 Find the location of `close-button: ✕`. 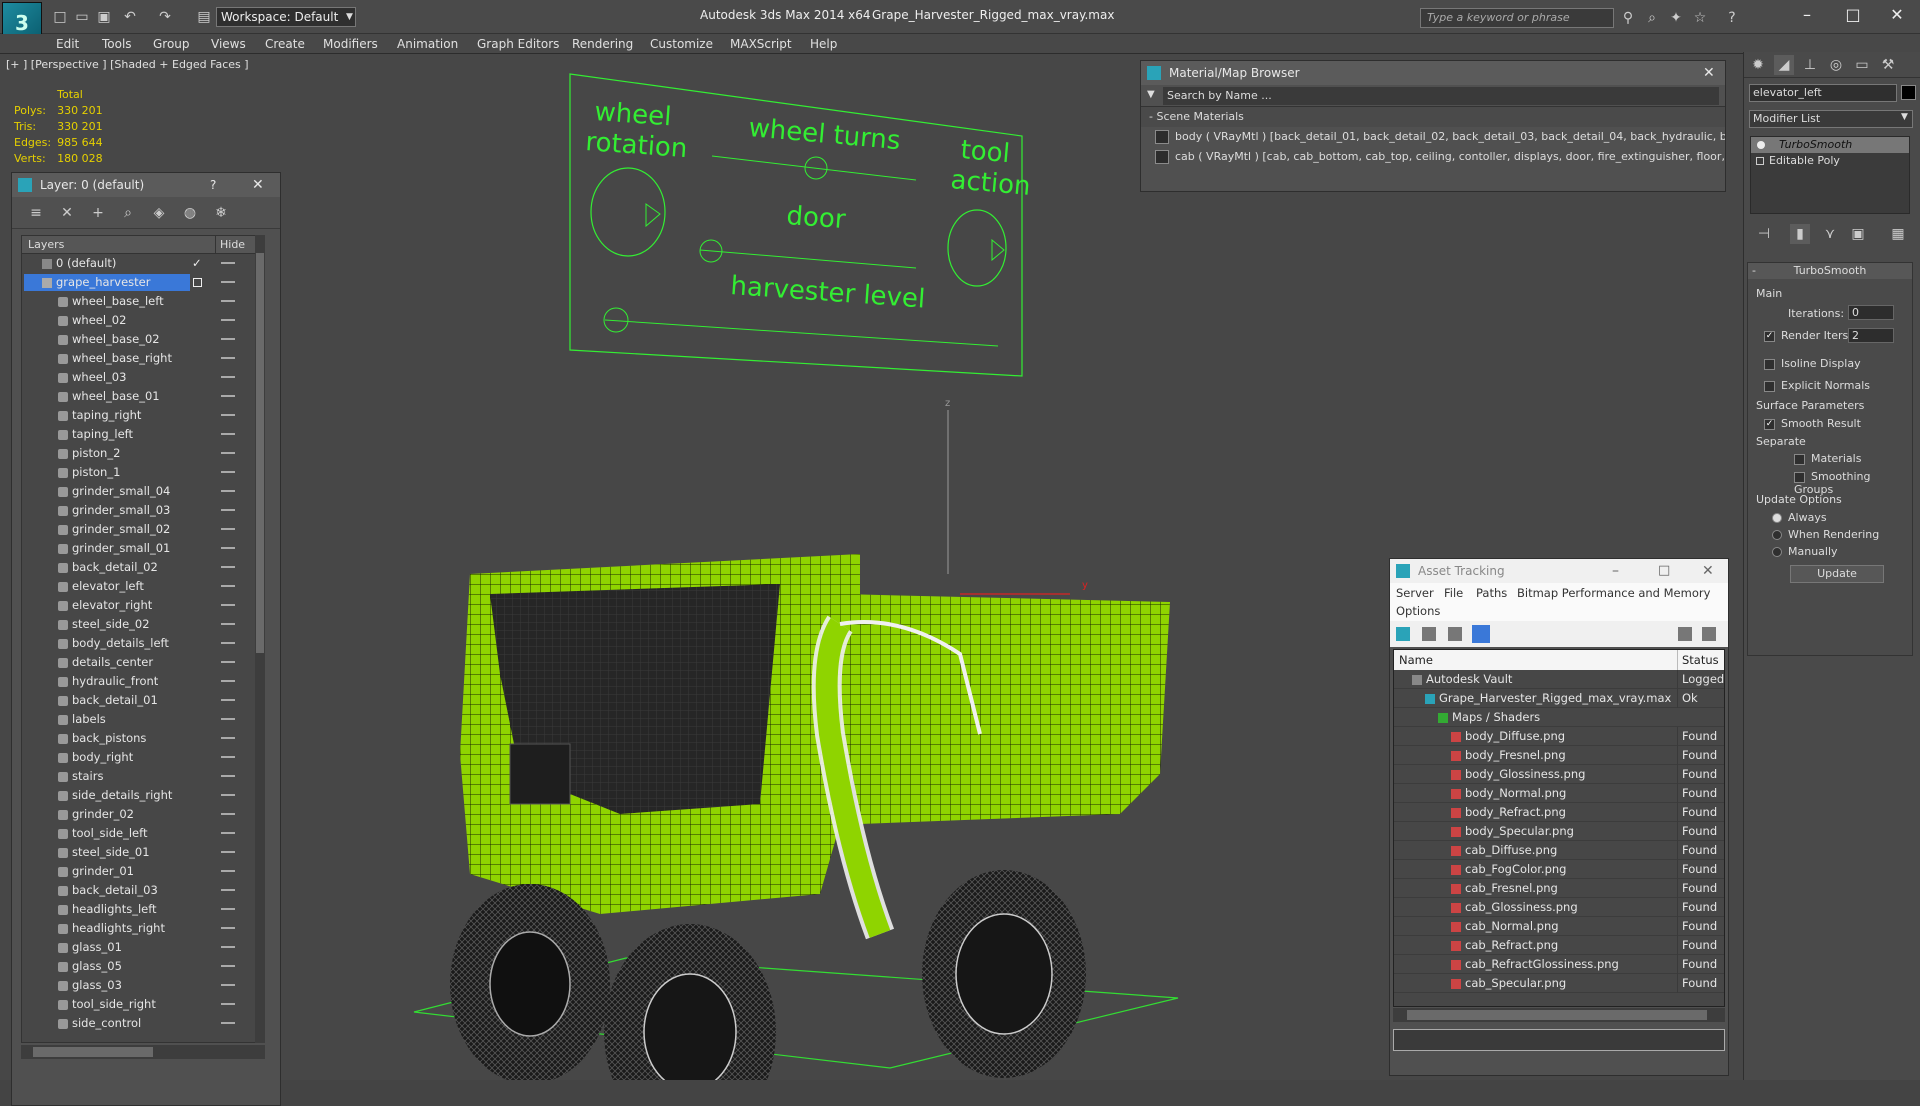

close-button: ✕ is located at coordinates (1897, 15).